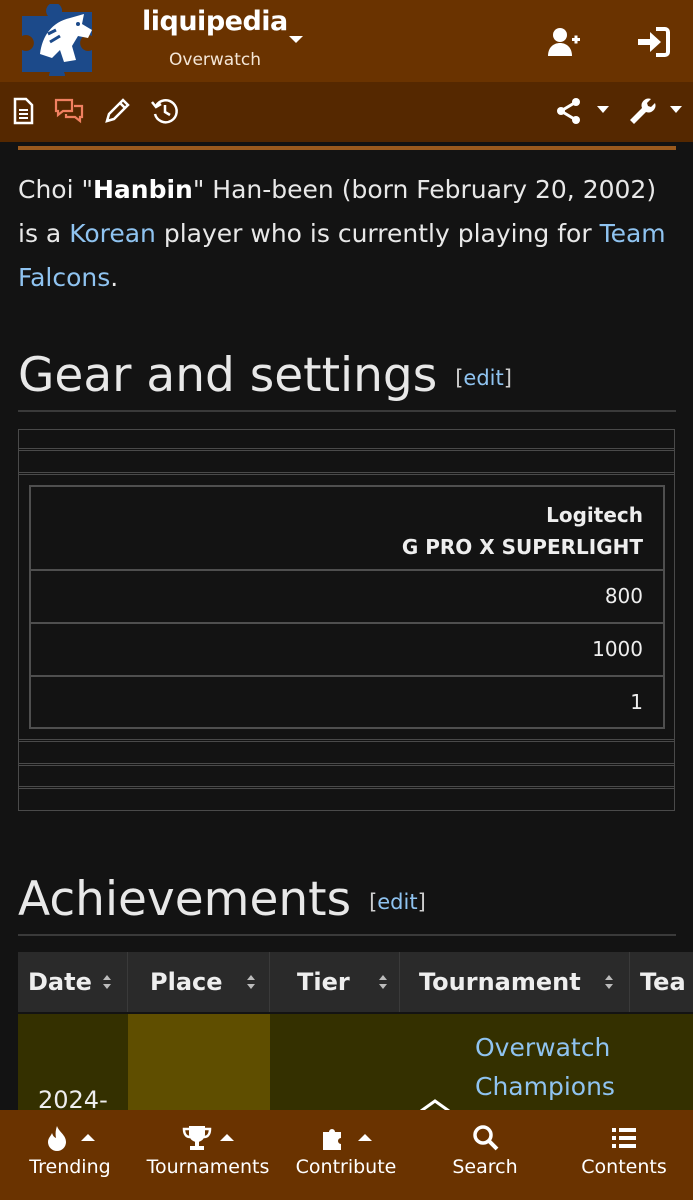  Describe the element at coordinates (199, 1063) in the screenshot. I see `place-cell` at that location.